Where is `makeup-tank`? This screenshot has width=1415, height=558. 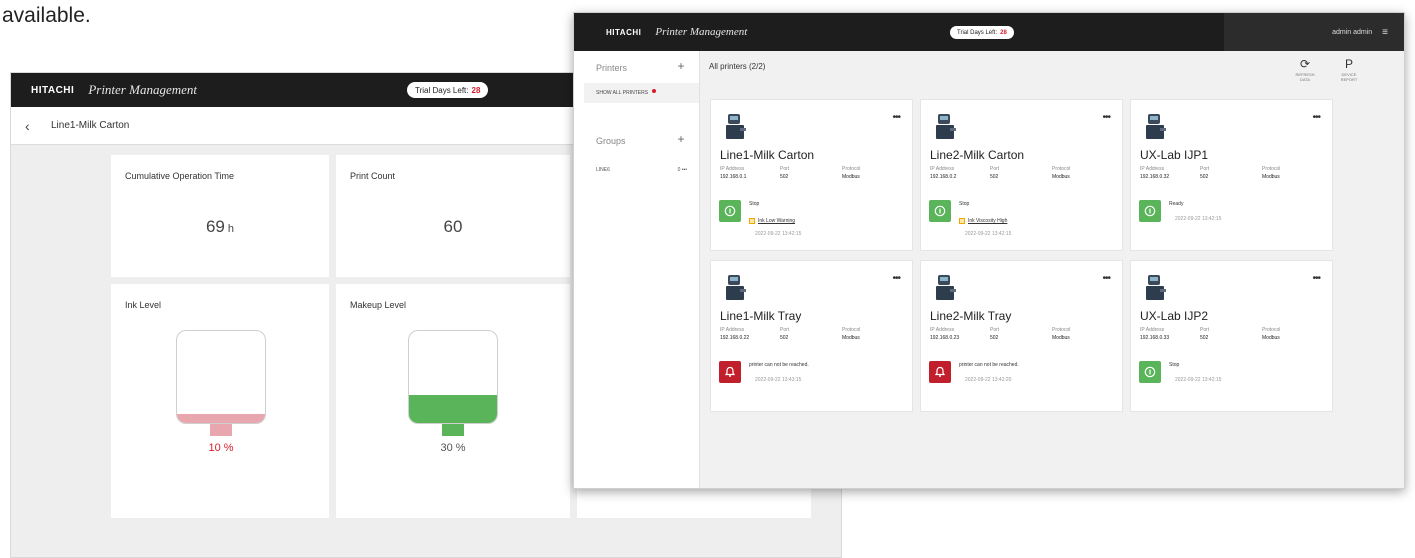
makeup-tank is located at coordinates (453, 377).